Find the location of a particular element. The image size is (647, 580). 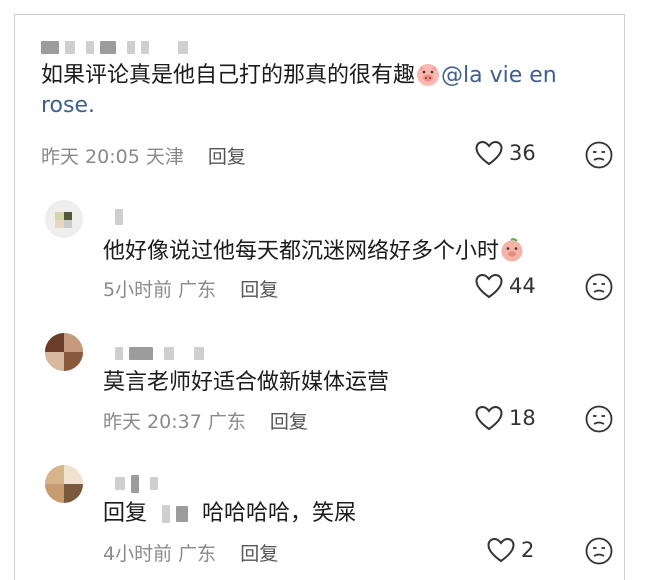

comment-text: 回复 哈哈哈哈，笑屎 is located at coordinates (229, 514).